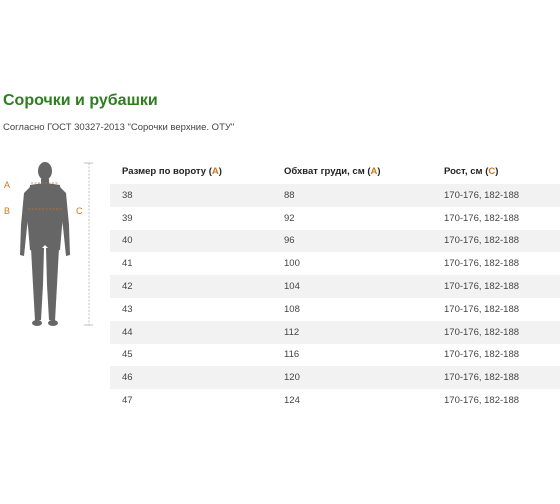 The height and width of the screenshot is (504, 560). Describe the element at coordinates (335, 309) in the screenshot. I see `table-row: 43 108 170-176, 182-188` at that location.